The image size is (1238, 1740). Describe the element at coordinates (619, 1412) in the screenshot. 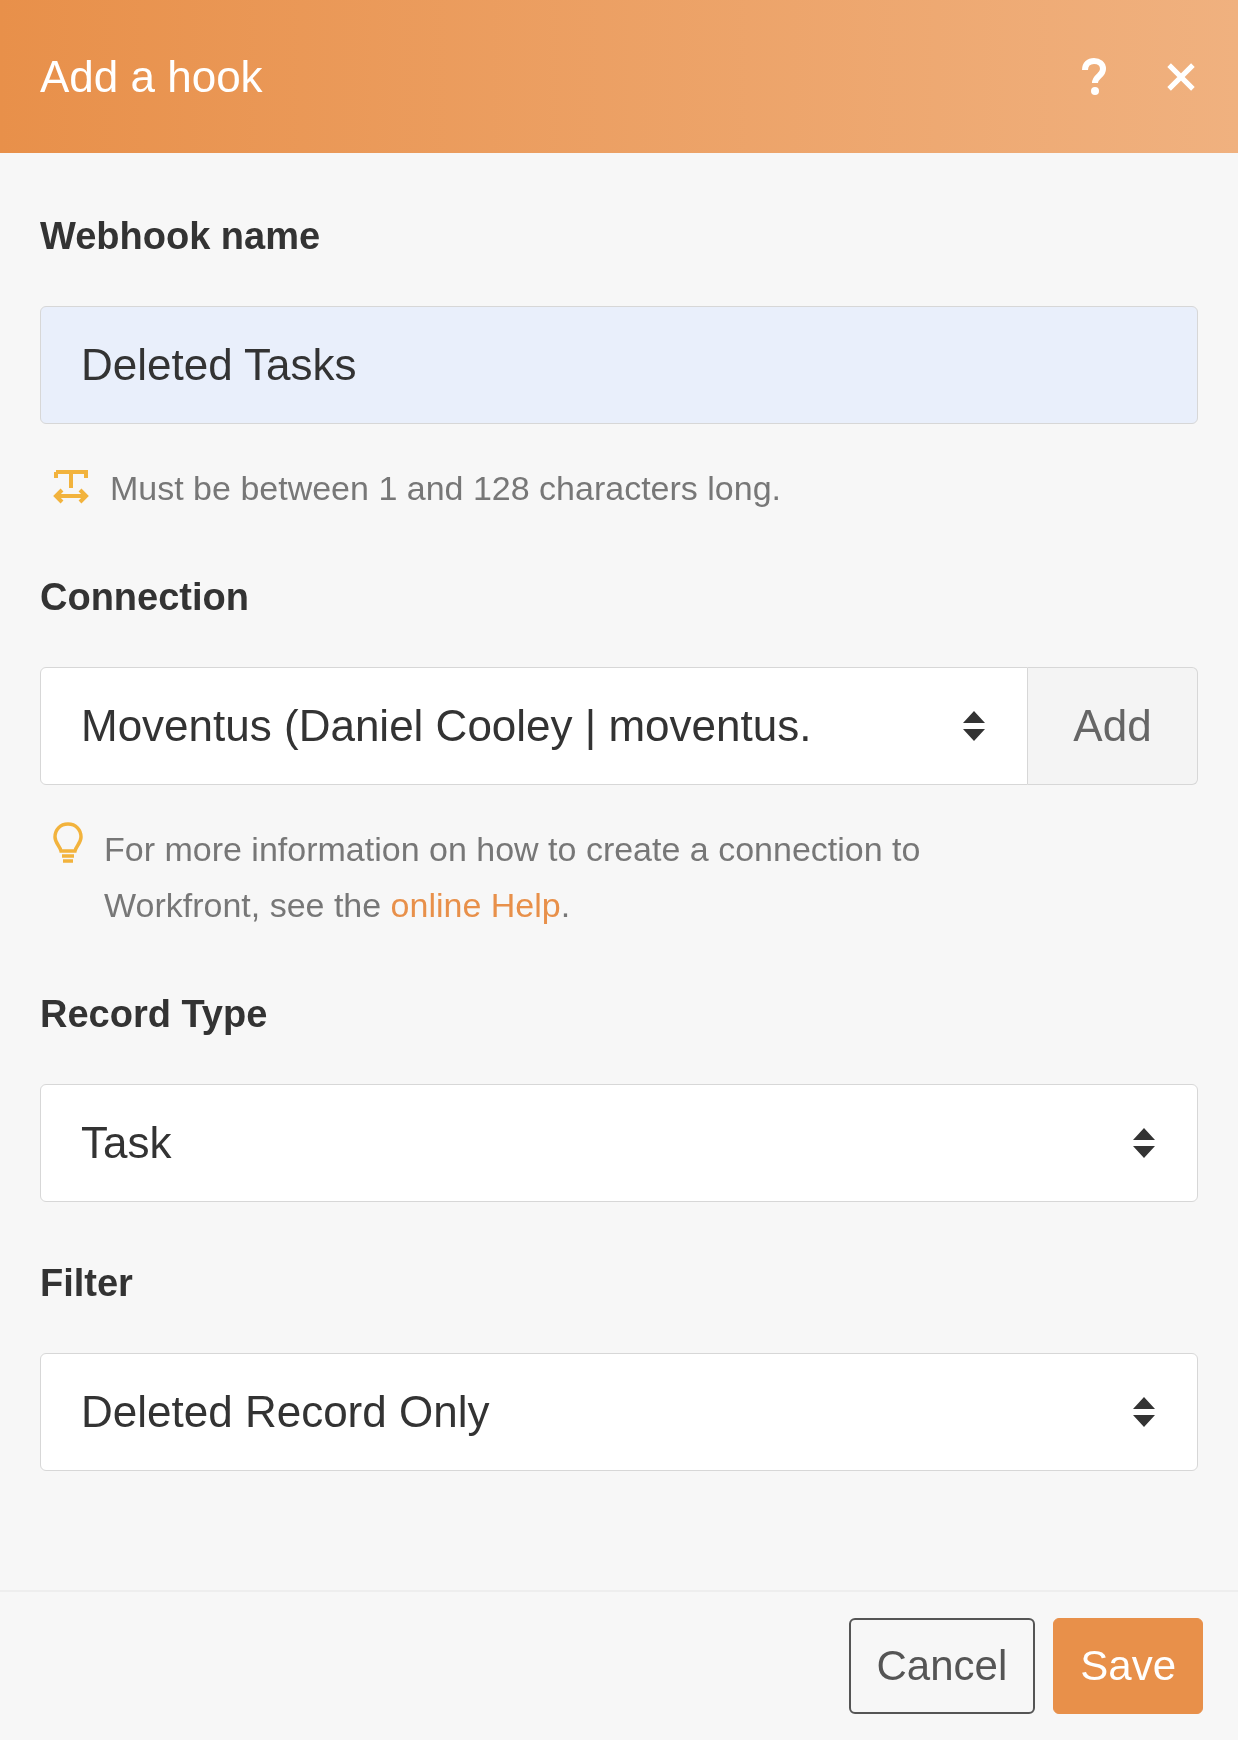

I see `select-field: Deleted Record Only` at that location.